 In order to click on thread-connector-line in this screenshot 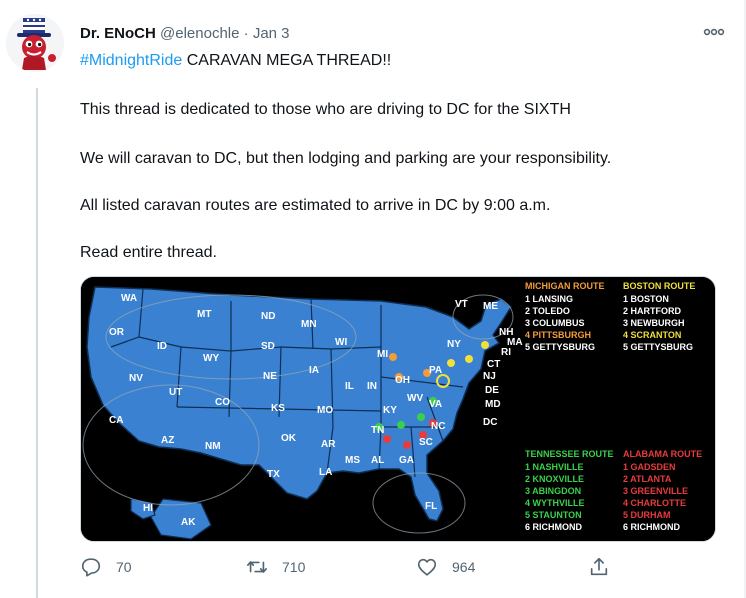, I will do `click(37, 343)`.